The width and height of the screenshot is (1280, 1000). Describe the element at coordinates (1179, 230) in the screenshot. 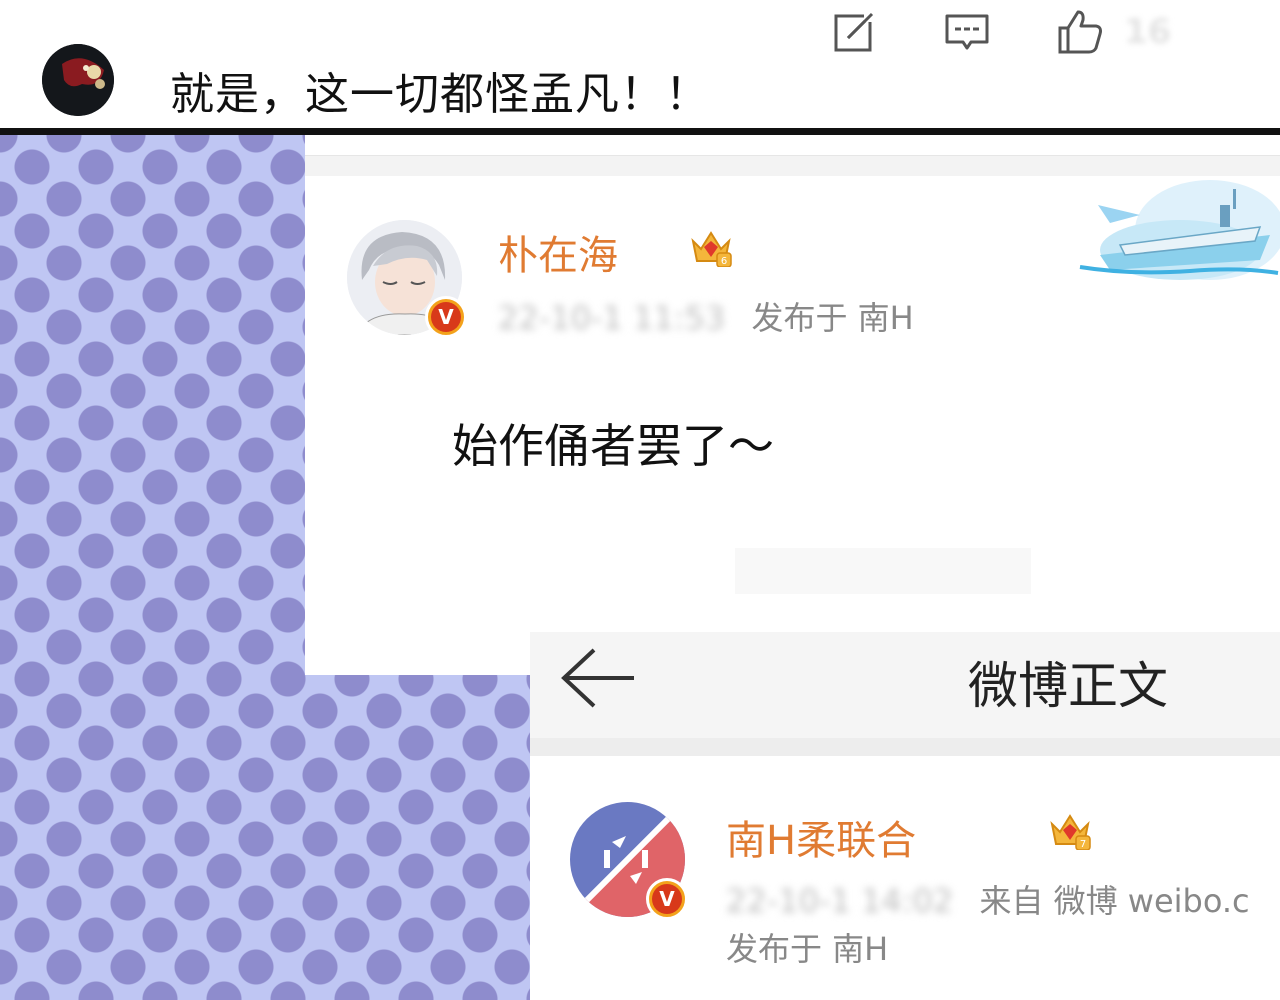

I see `card-decoration-ship` at that location.